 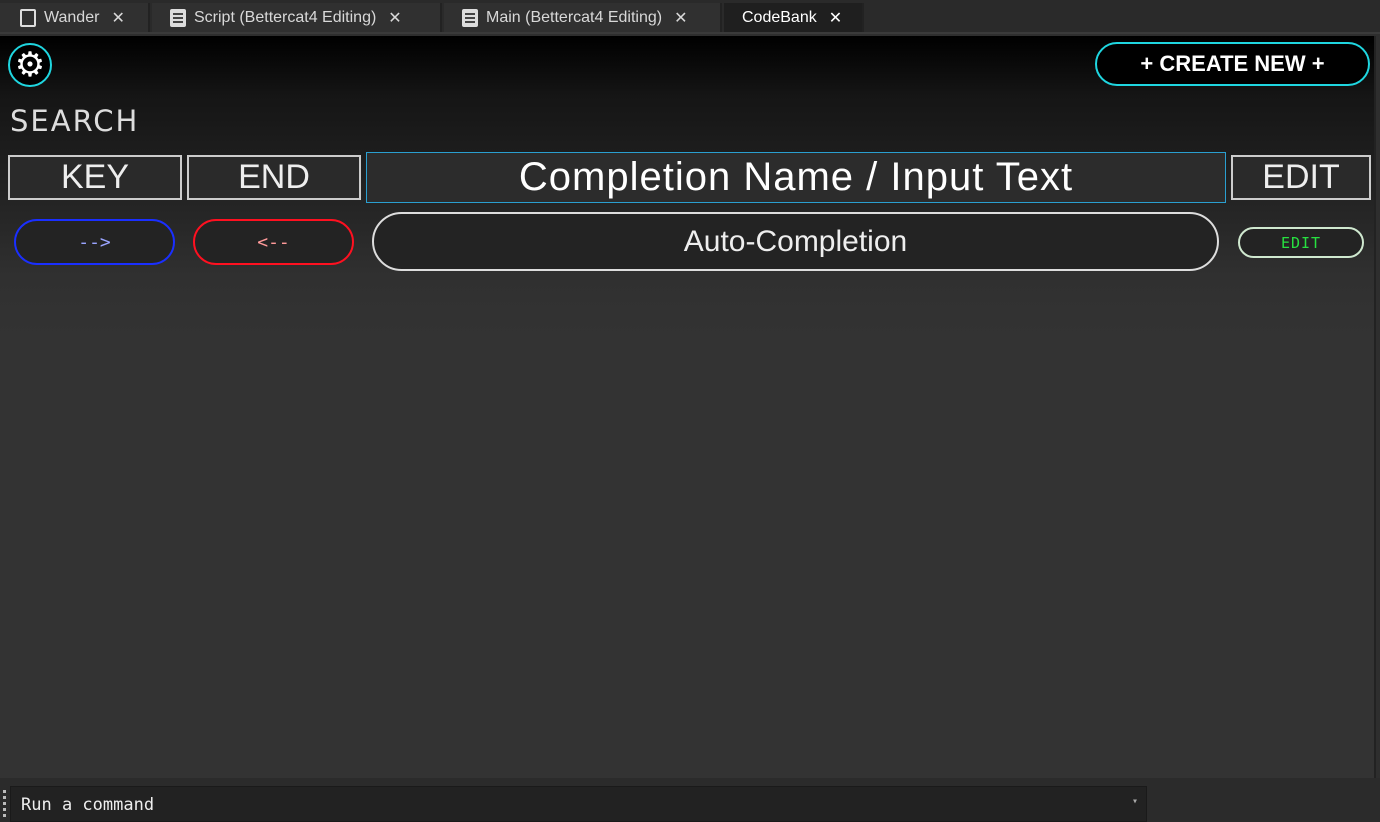 What do you see at coordinates (1301, 242) in the screenshot?
I see `edit-button: EDIT` at bounding box center [1301, 242].